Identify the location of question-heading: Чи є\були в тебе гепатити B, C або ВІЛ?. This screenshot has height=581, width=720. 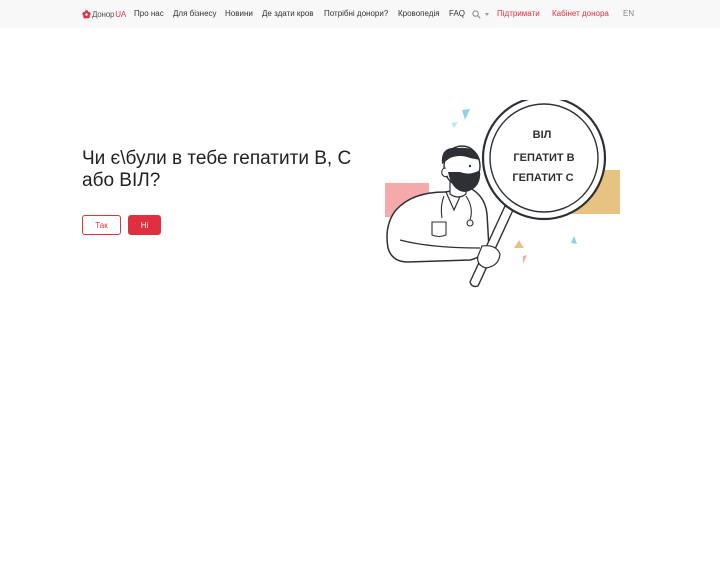
(217, 169).